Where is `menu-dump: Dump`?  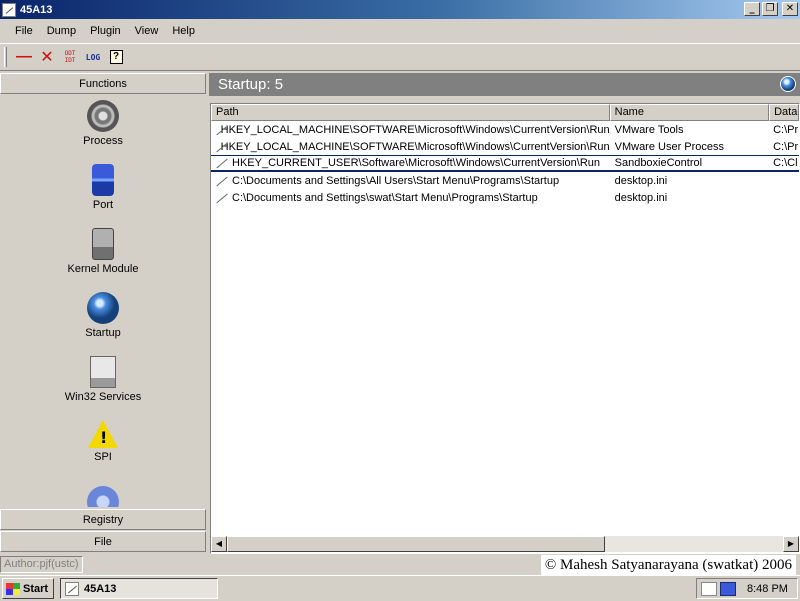 menu-dump: Dump is located at coordinates (61, 31).